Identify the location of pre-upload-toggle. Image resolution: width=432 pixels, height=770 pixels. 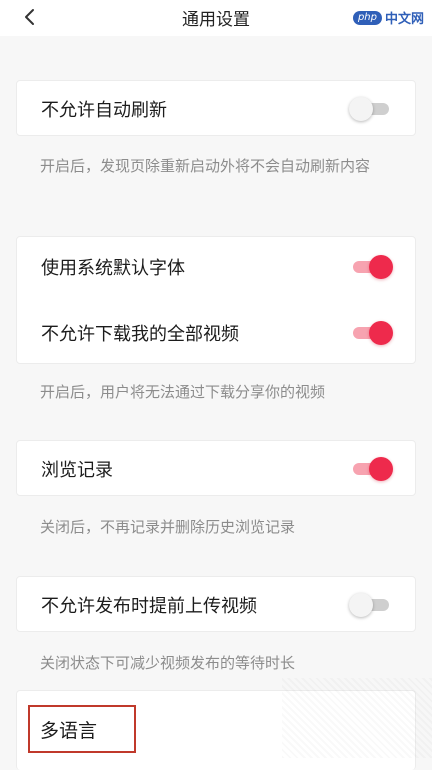
(370, 605).